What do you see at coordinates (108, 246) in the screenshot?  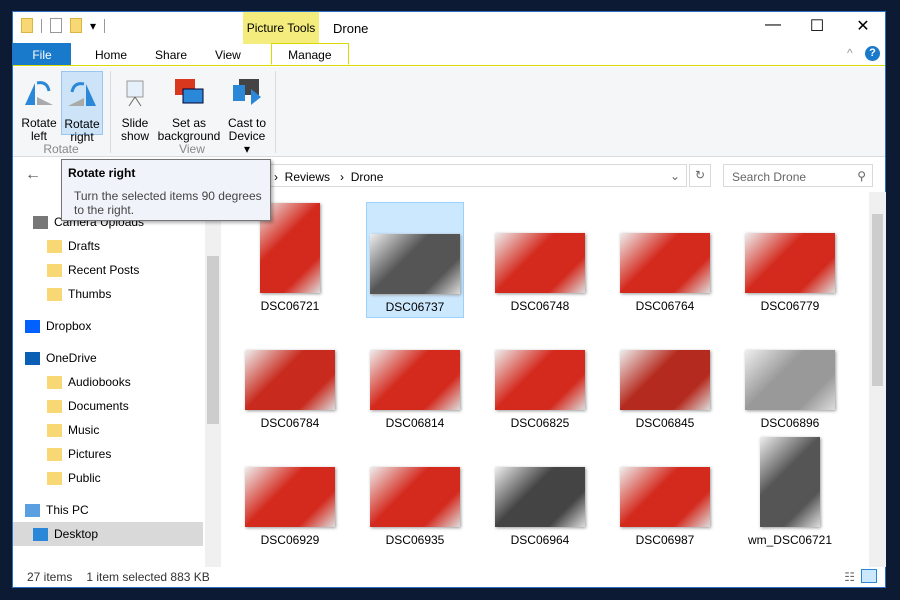 I see `sidebar-item-drafts: Drafts` at bounding box center [108, 246].